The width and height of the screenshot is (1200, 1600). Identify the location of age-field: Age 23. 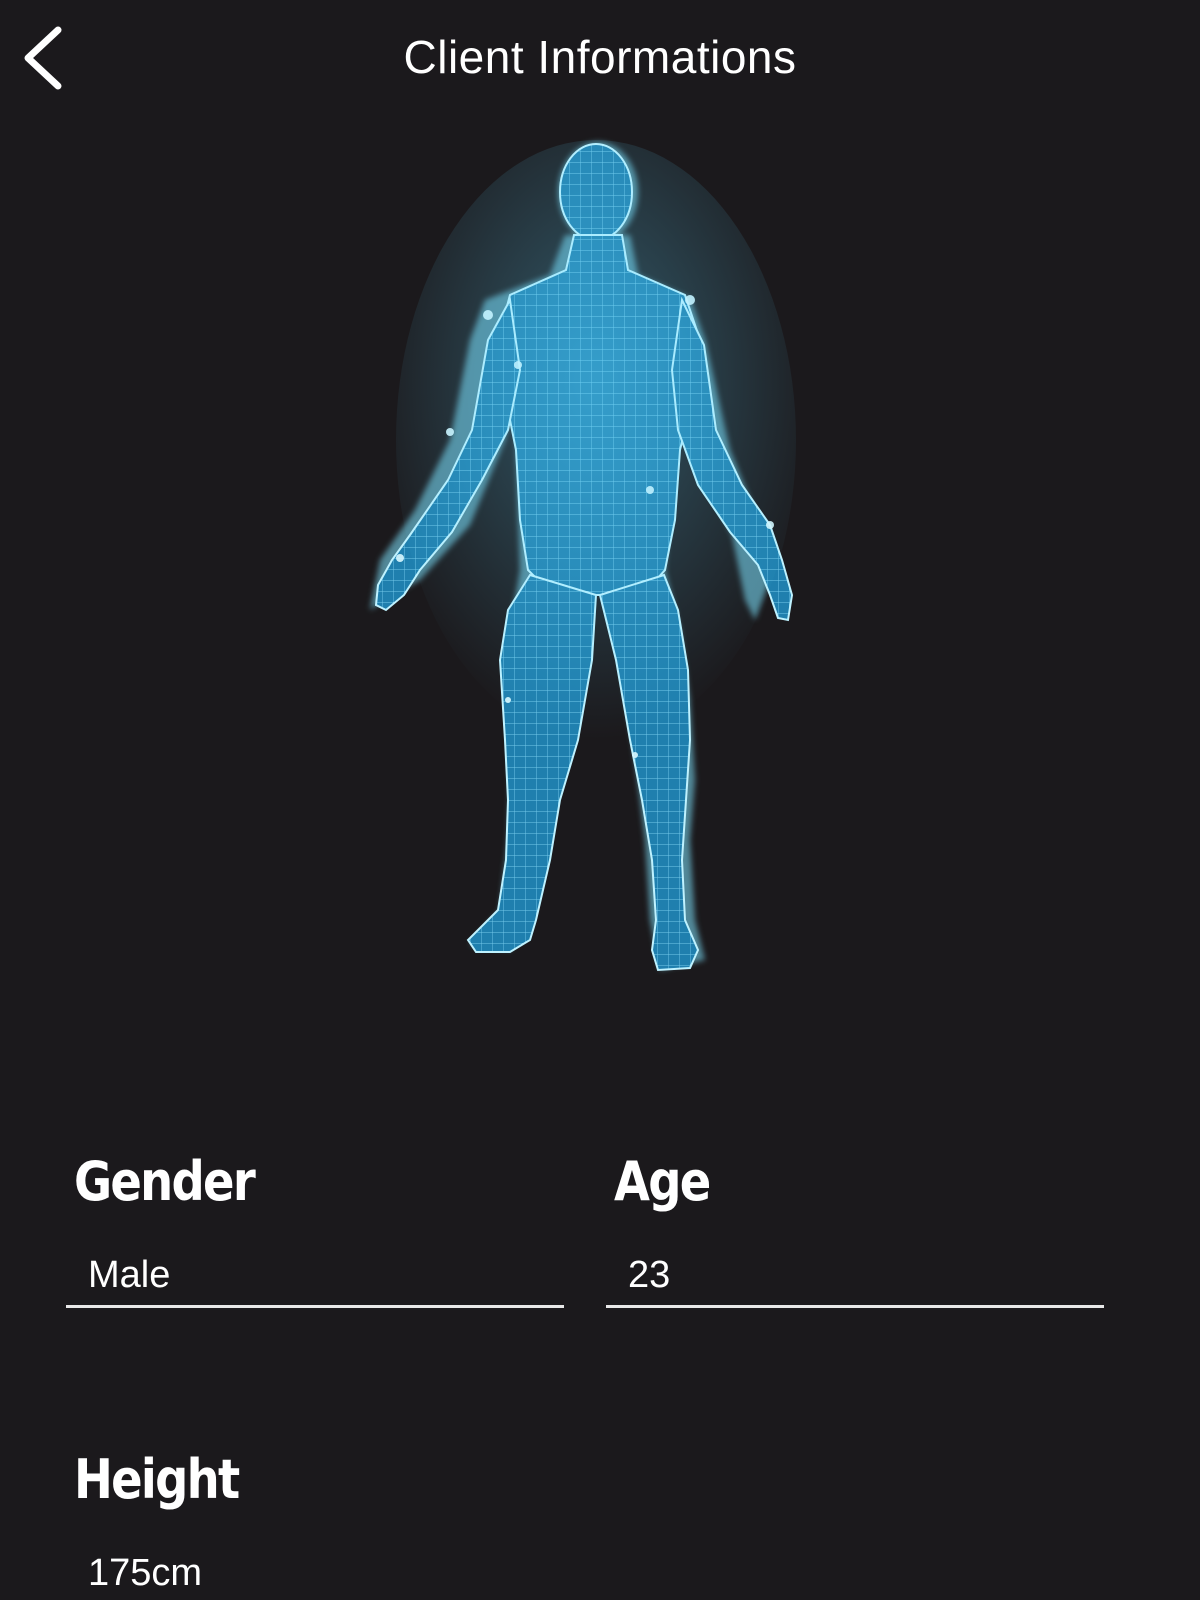
(855, 1245).